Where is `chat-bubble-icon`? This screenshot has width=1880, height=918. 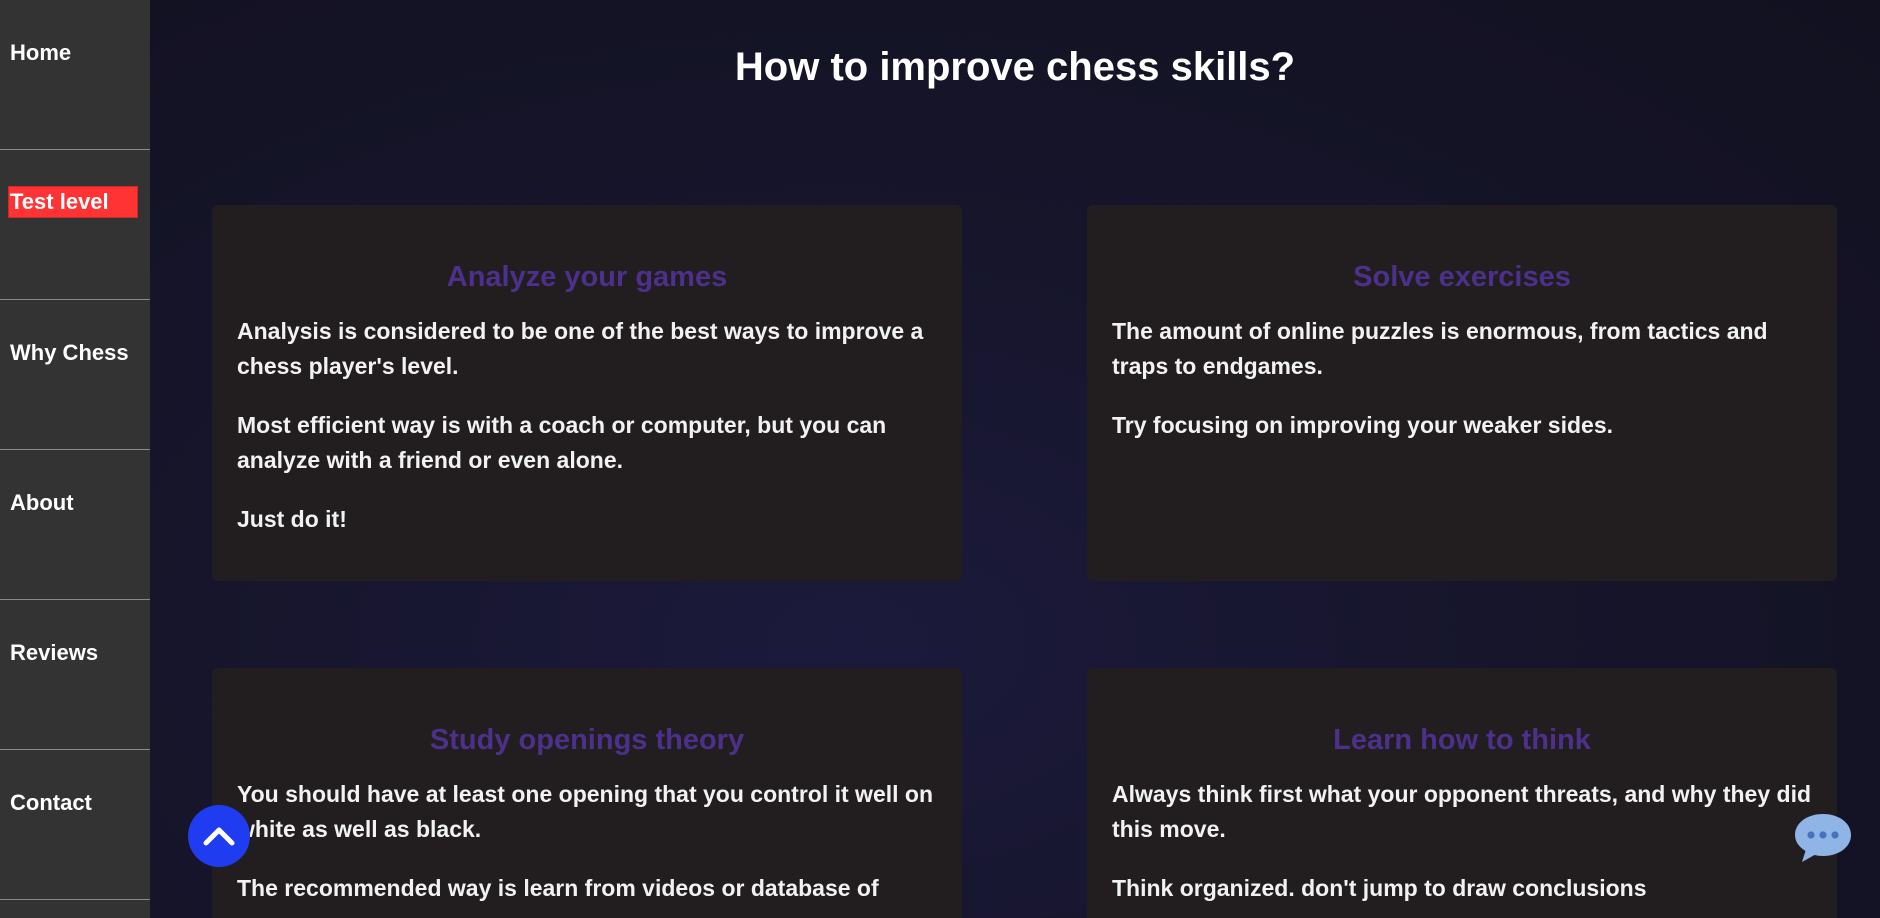 chat-bubble-icon is located at coordinates (1823, 838).